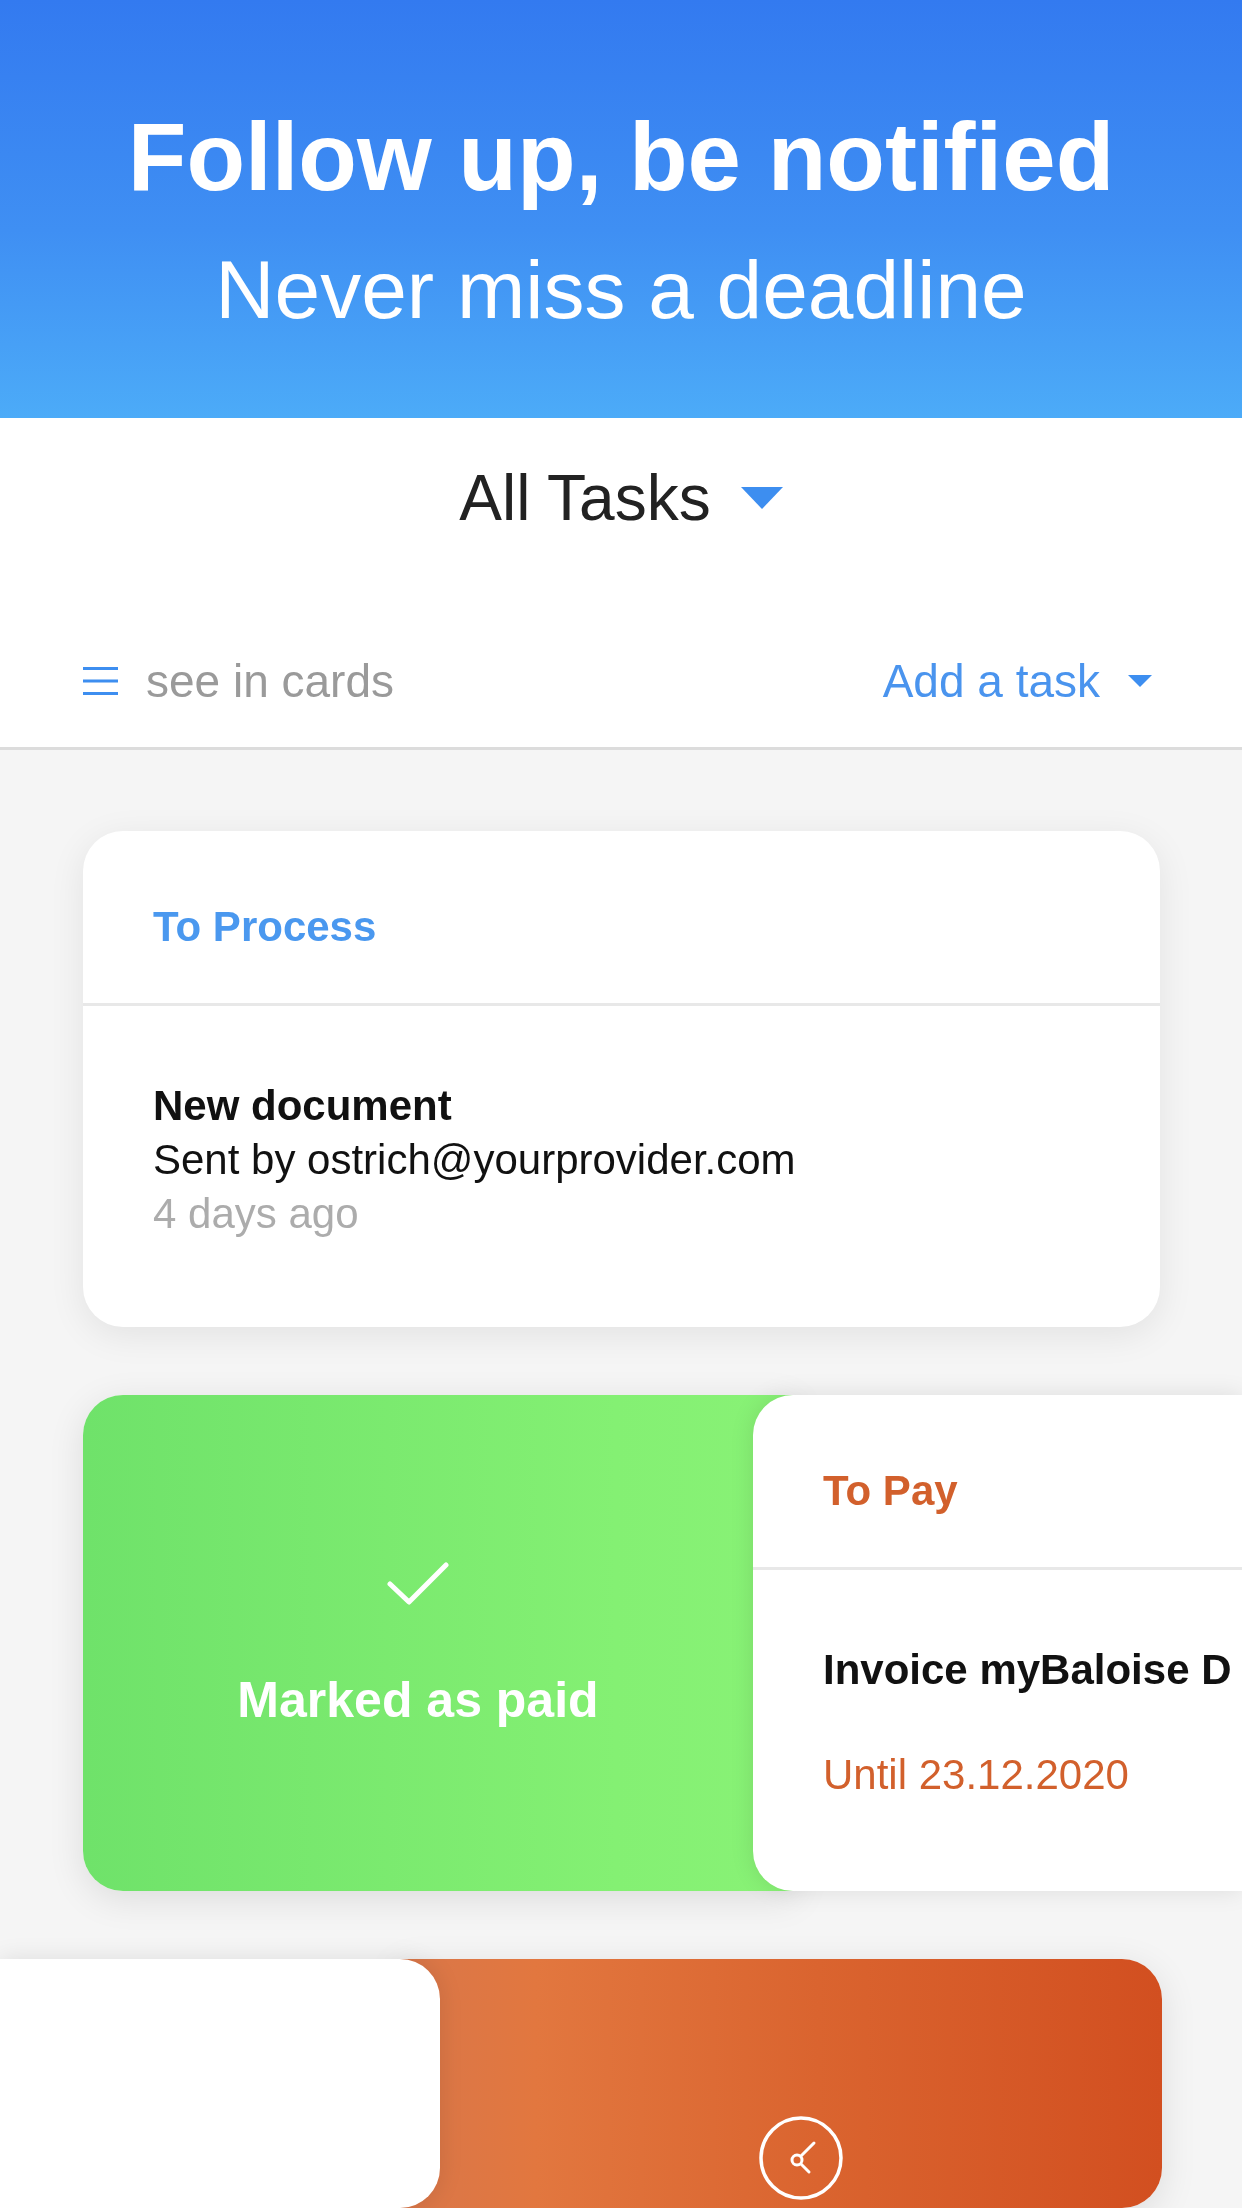  Describe the element at coordinates (100, 681) in the screenshot. I see `menu-icon` at that location.